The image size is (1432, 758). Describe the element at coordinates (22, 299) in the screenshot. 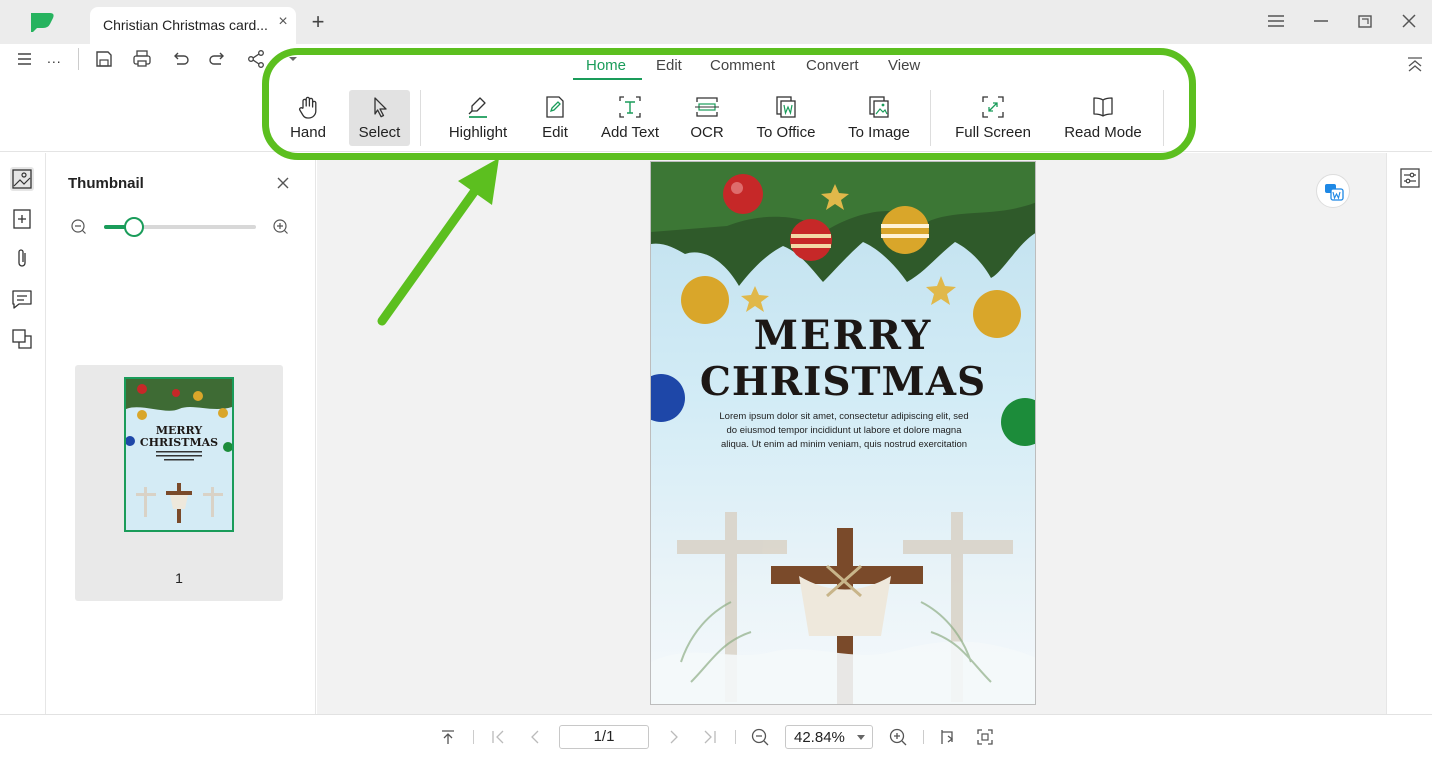

I see `comment-icon` at that location.